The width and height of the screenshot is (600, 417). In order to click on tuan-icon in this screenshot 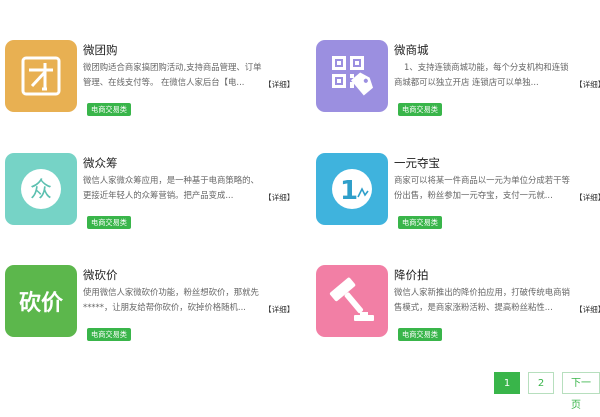, I will do `click(41, 76)`.